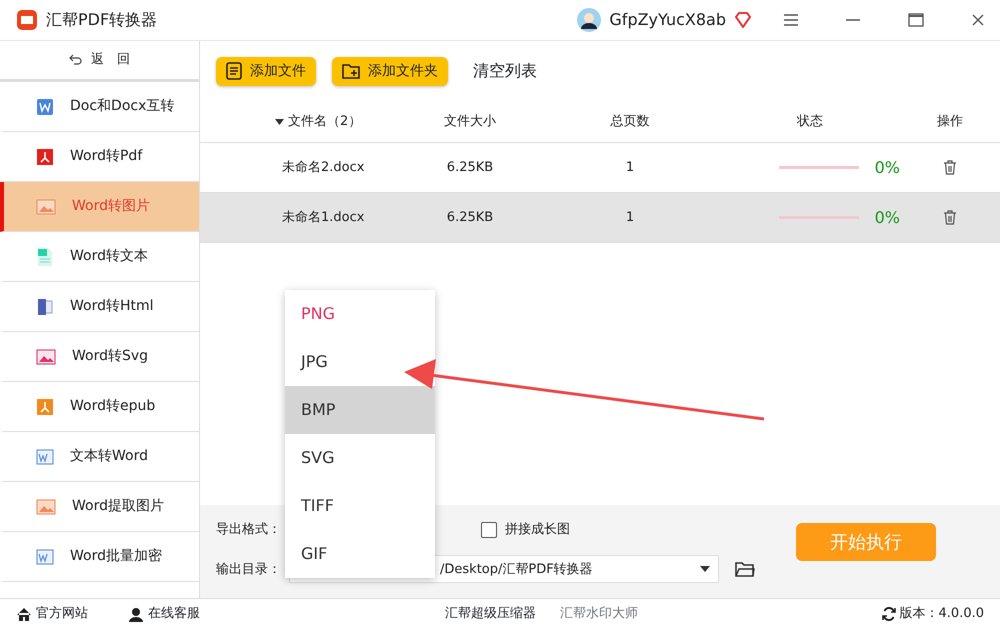  Describe the element at coordinates (323, 167) in the screenshot. I see `table-cell: 未命名2.docx` at that location.